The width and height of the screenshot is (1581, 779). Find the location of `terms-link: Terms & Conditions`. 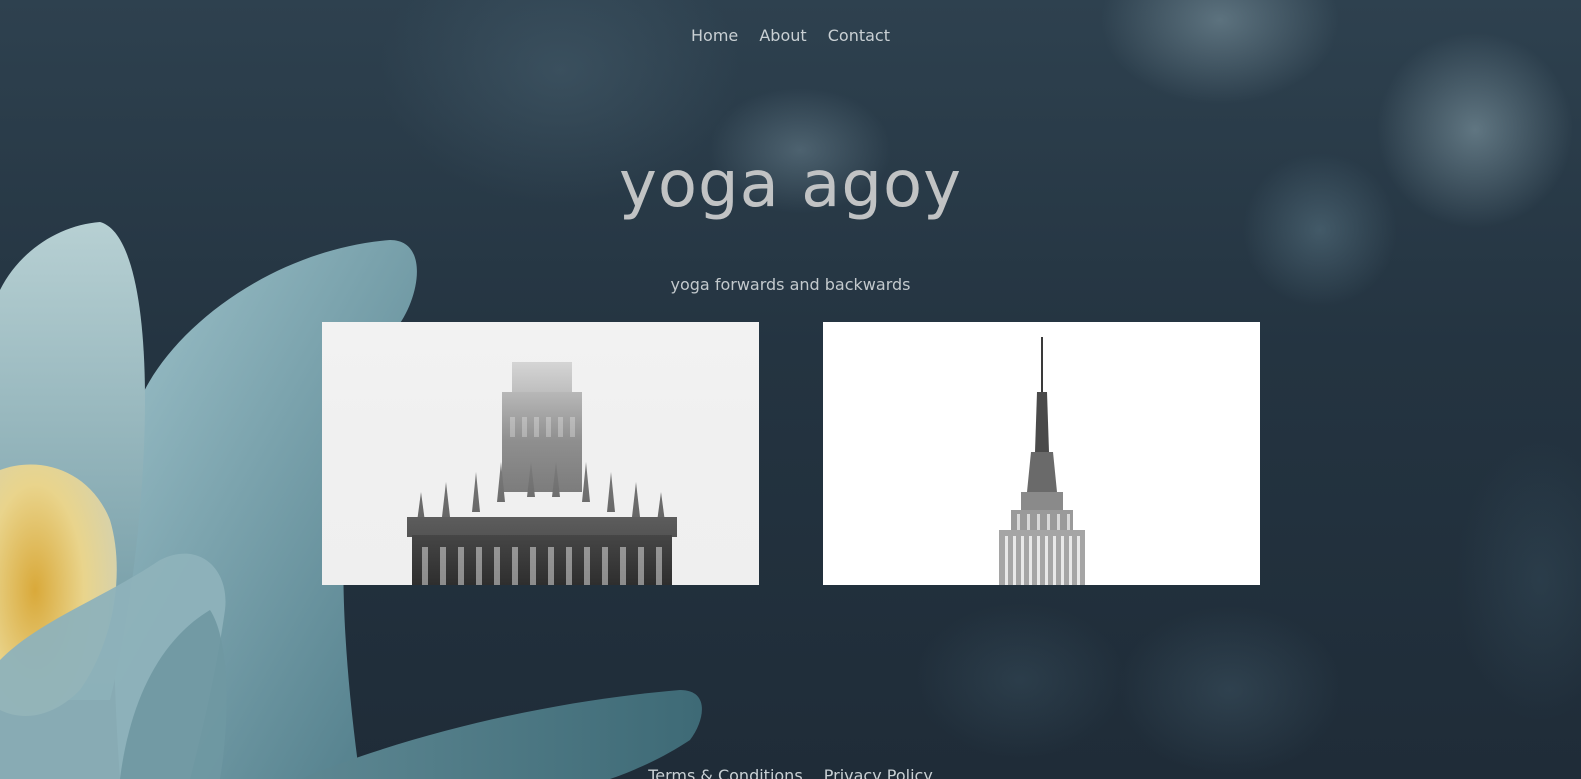

terms-link: Terms & Conditions is located at coordinates (725, 772).